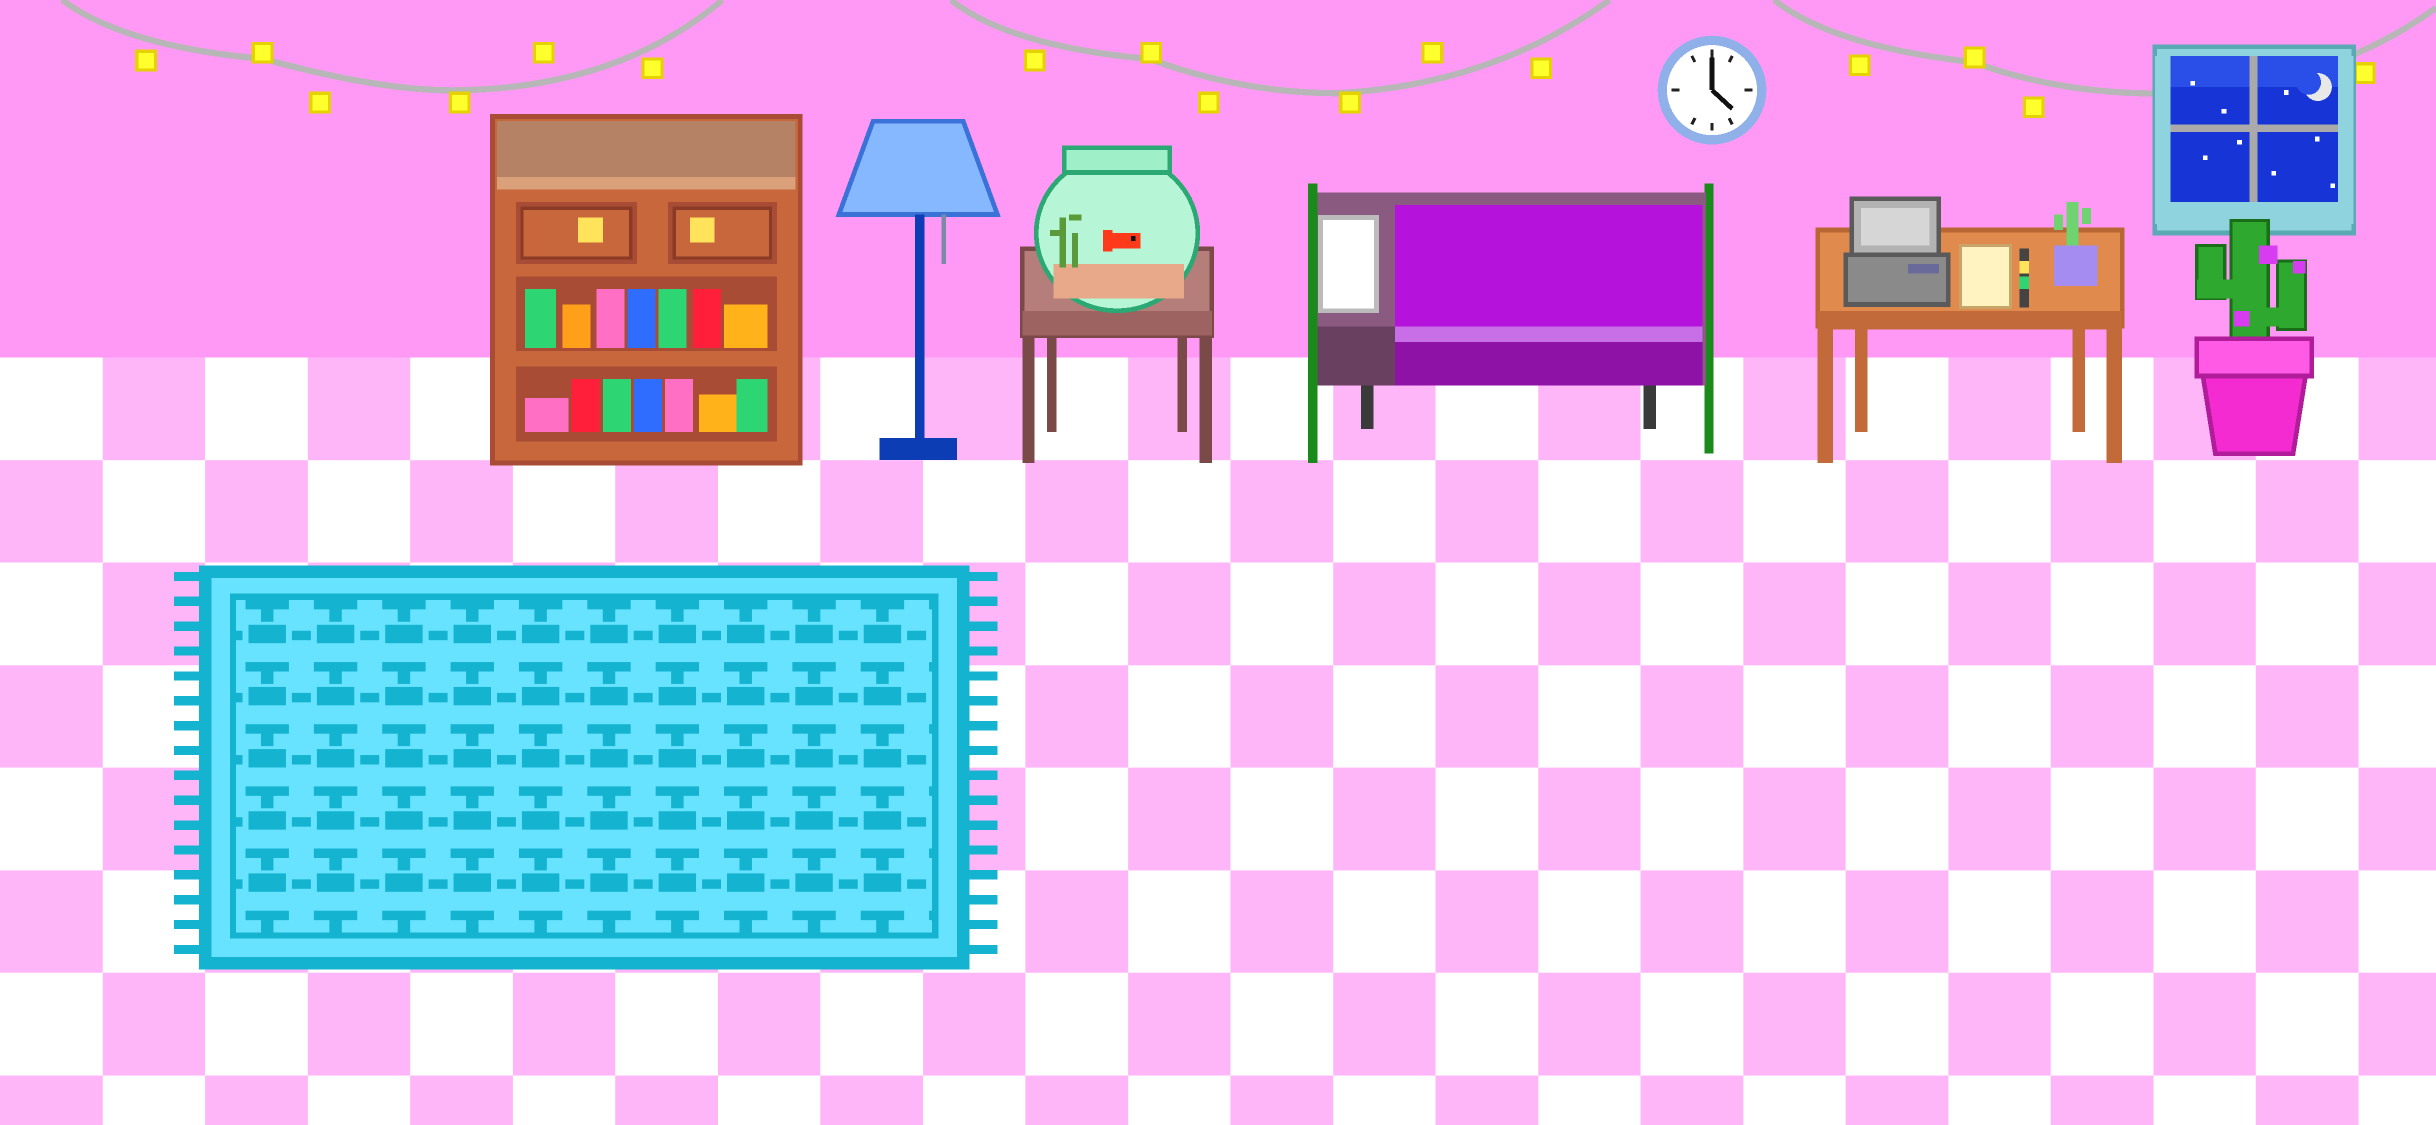 Image resolution: width=2436 pixels, height=1125 pixels. I want to click on pillow, so click(1348, 264).